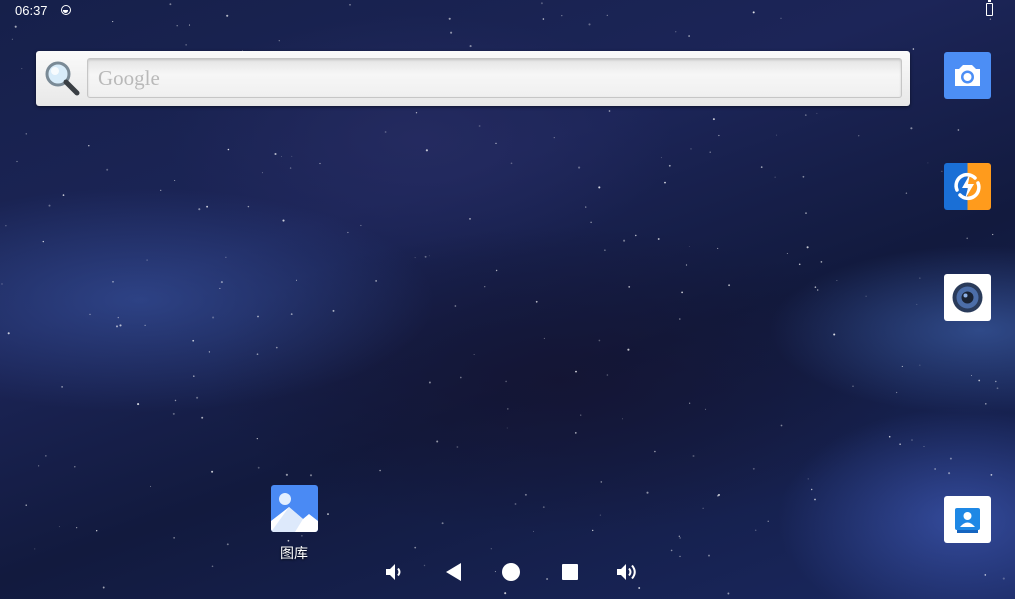  I want to click on google-search-widget: Google, so click(473, 78).